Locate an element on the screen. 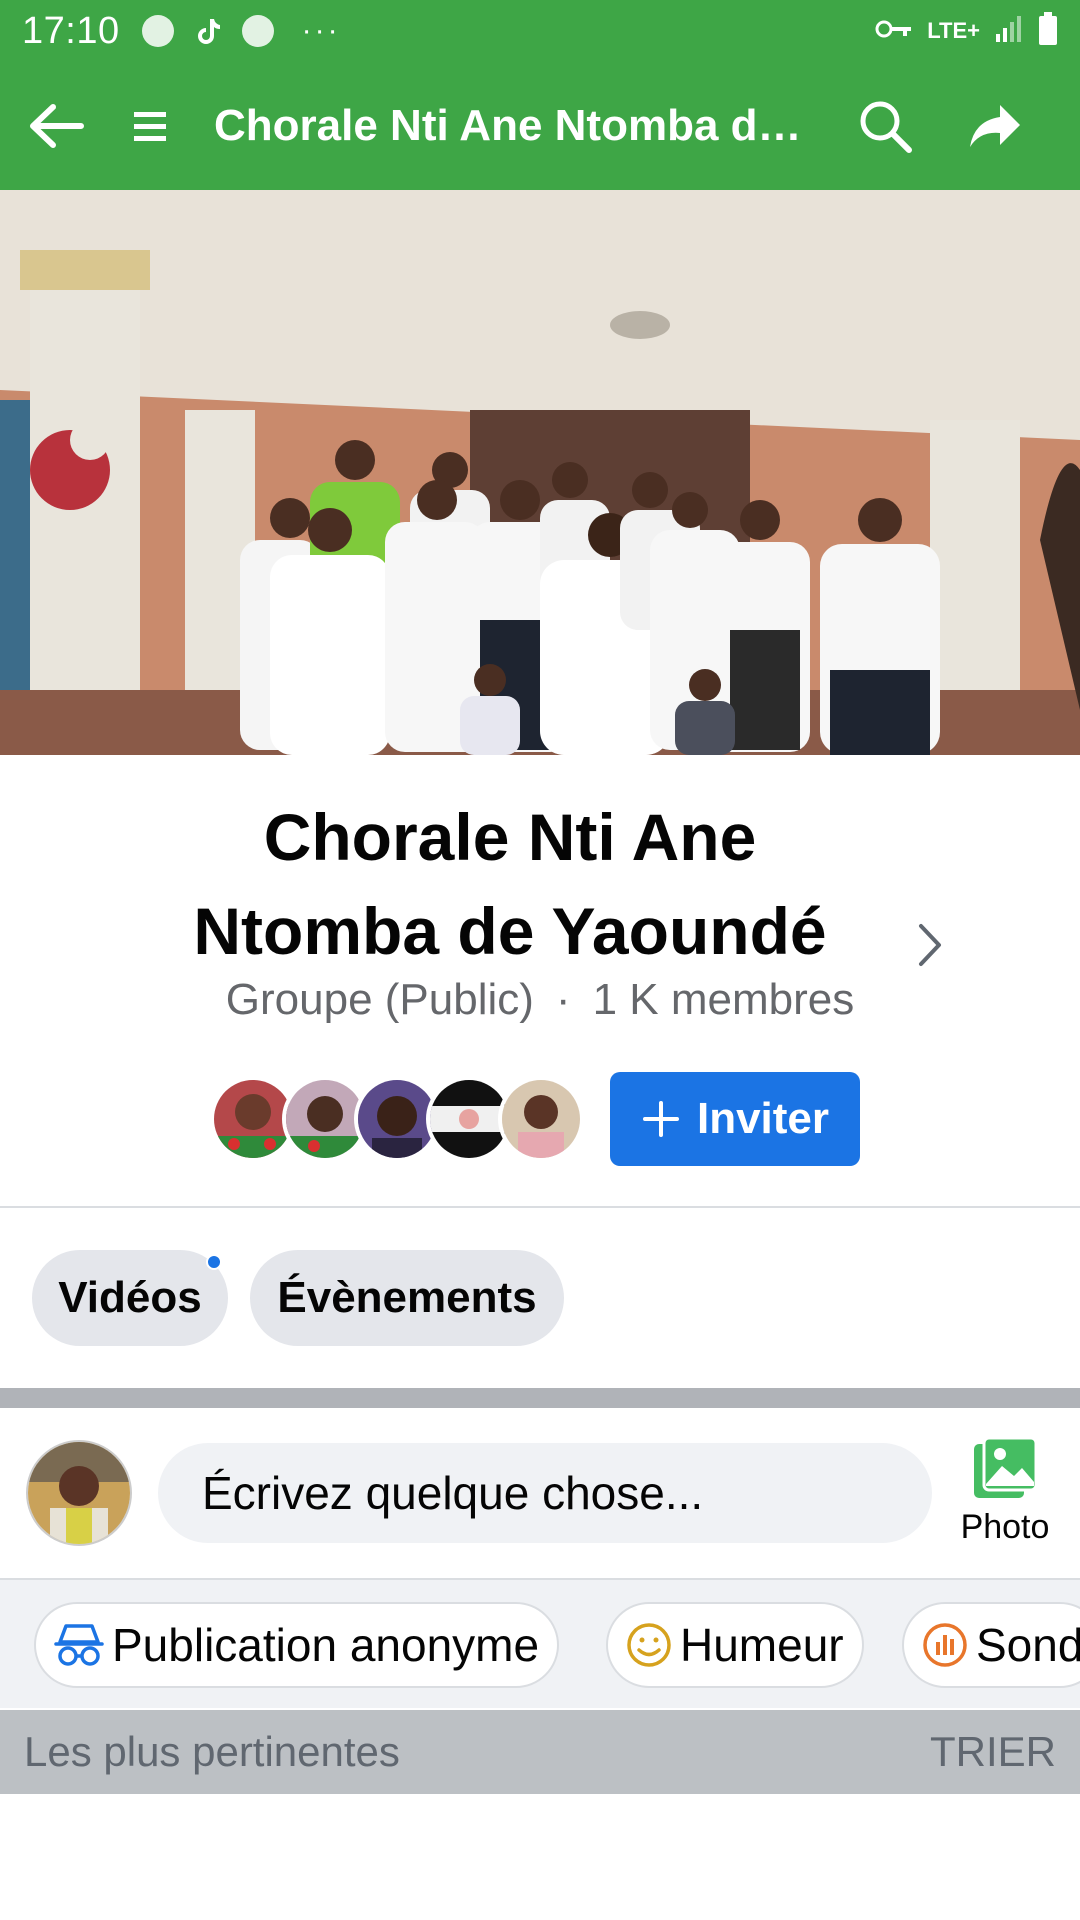 This screenshot has width=1080, height=1920. action-label: Publication anonyme is located at coordinates (326, 1645).